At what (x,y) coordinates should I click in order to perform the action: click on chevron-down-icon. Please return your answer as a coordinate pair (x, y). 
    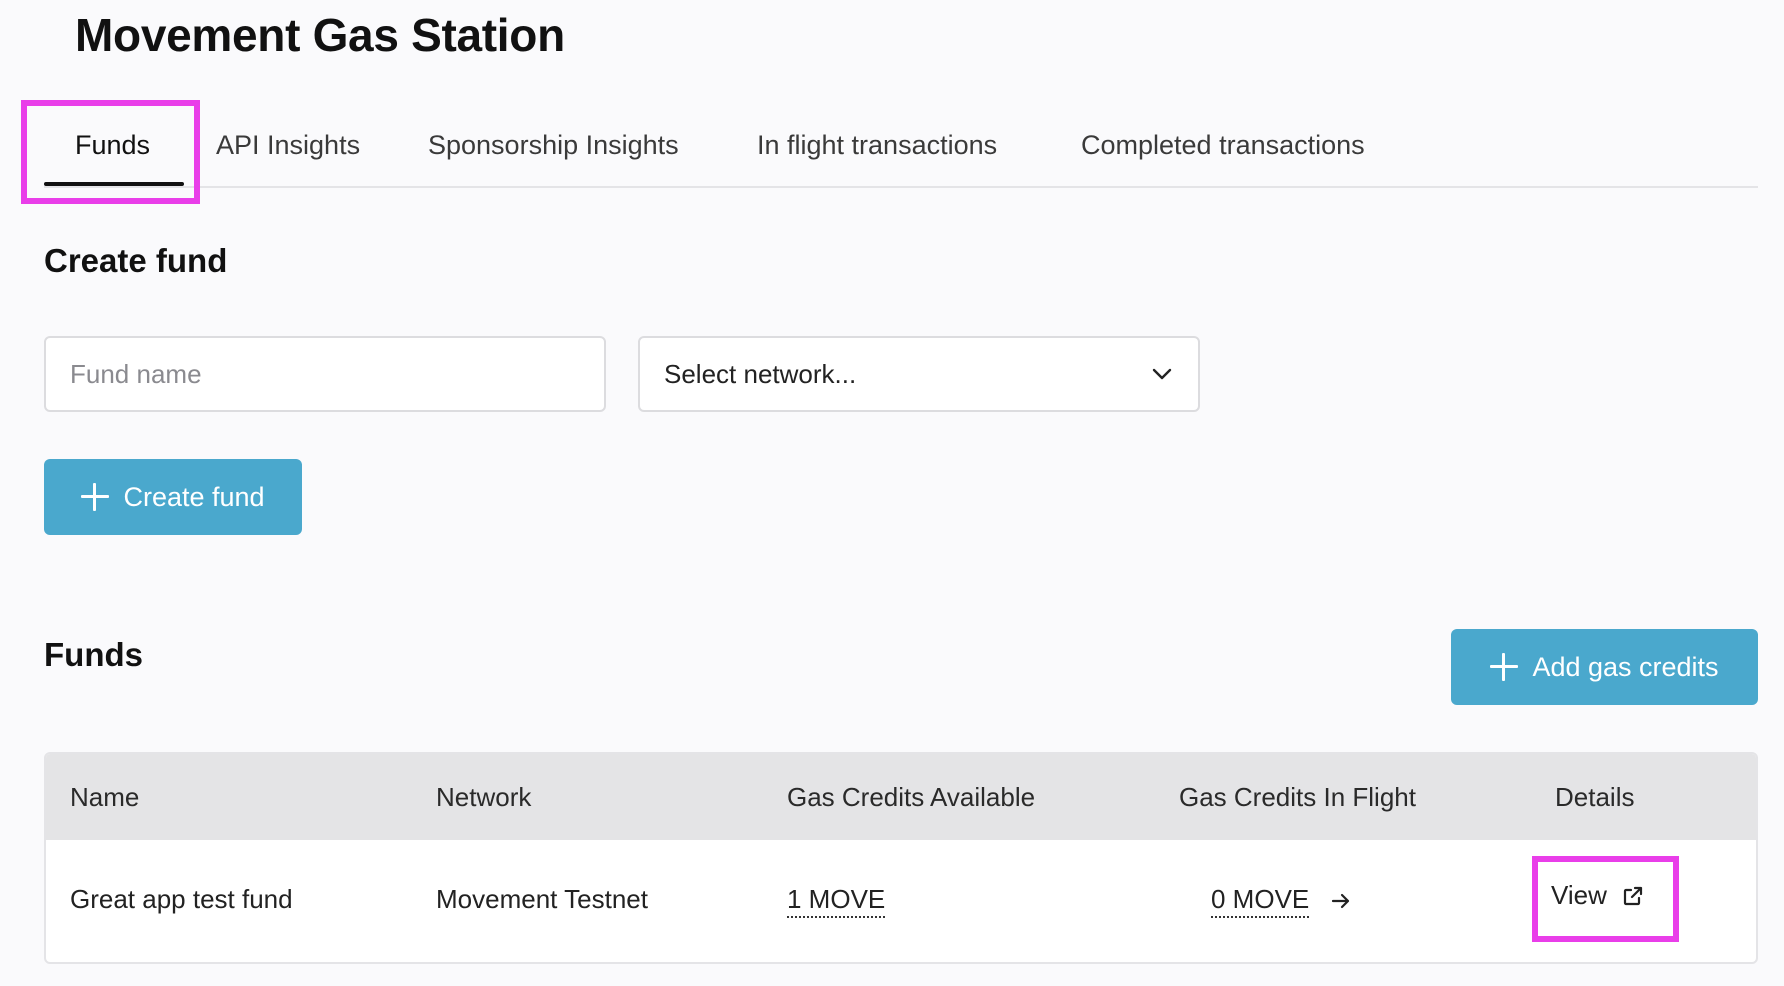
    Looking at the image, I should click on (1162, 374).